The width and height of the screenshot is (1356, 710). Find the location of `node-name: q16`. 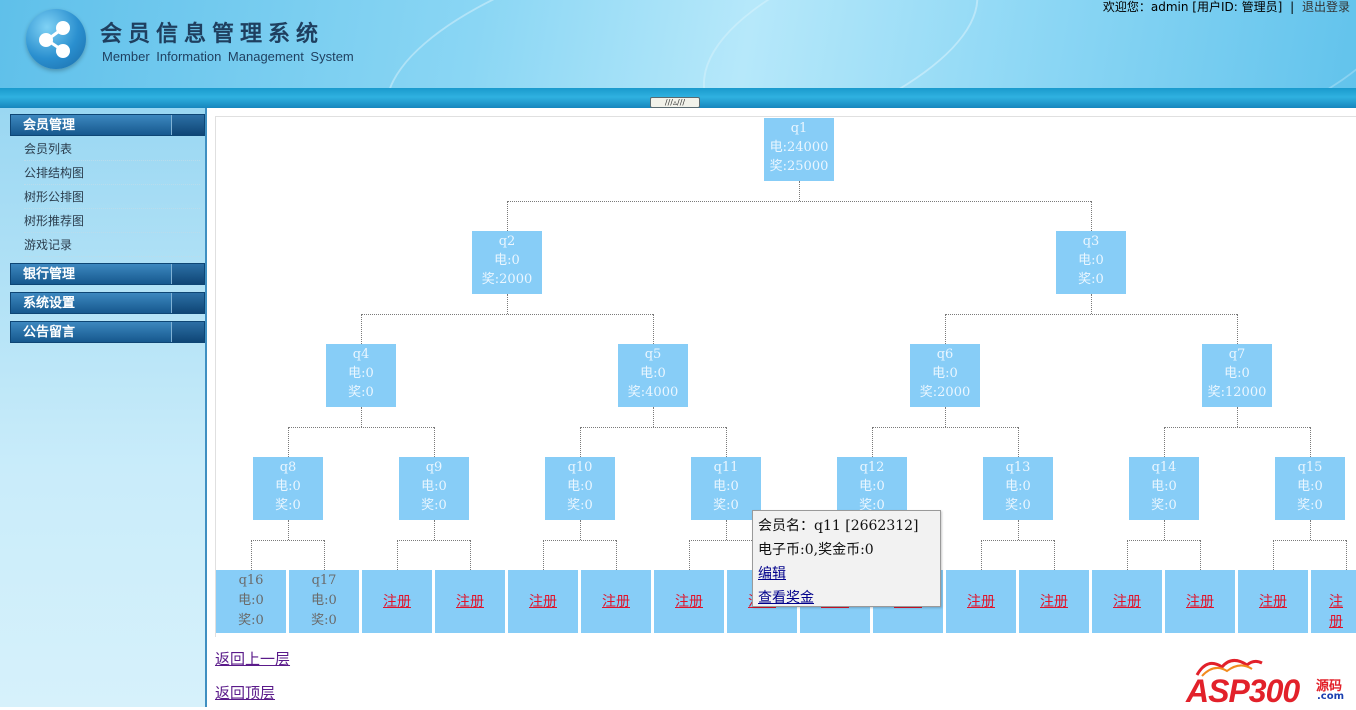

node-name: q16 is located at coordinates (251, 580).